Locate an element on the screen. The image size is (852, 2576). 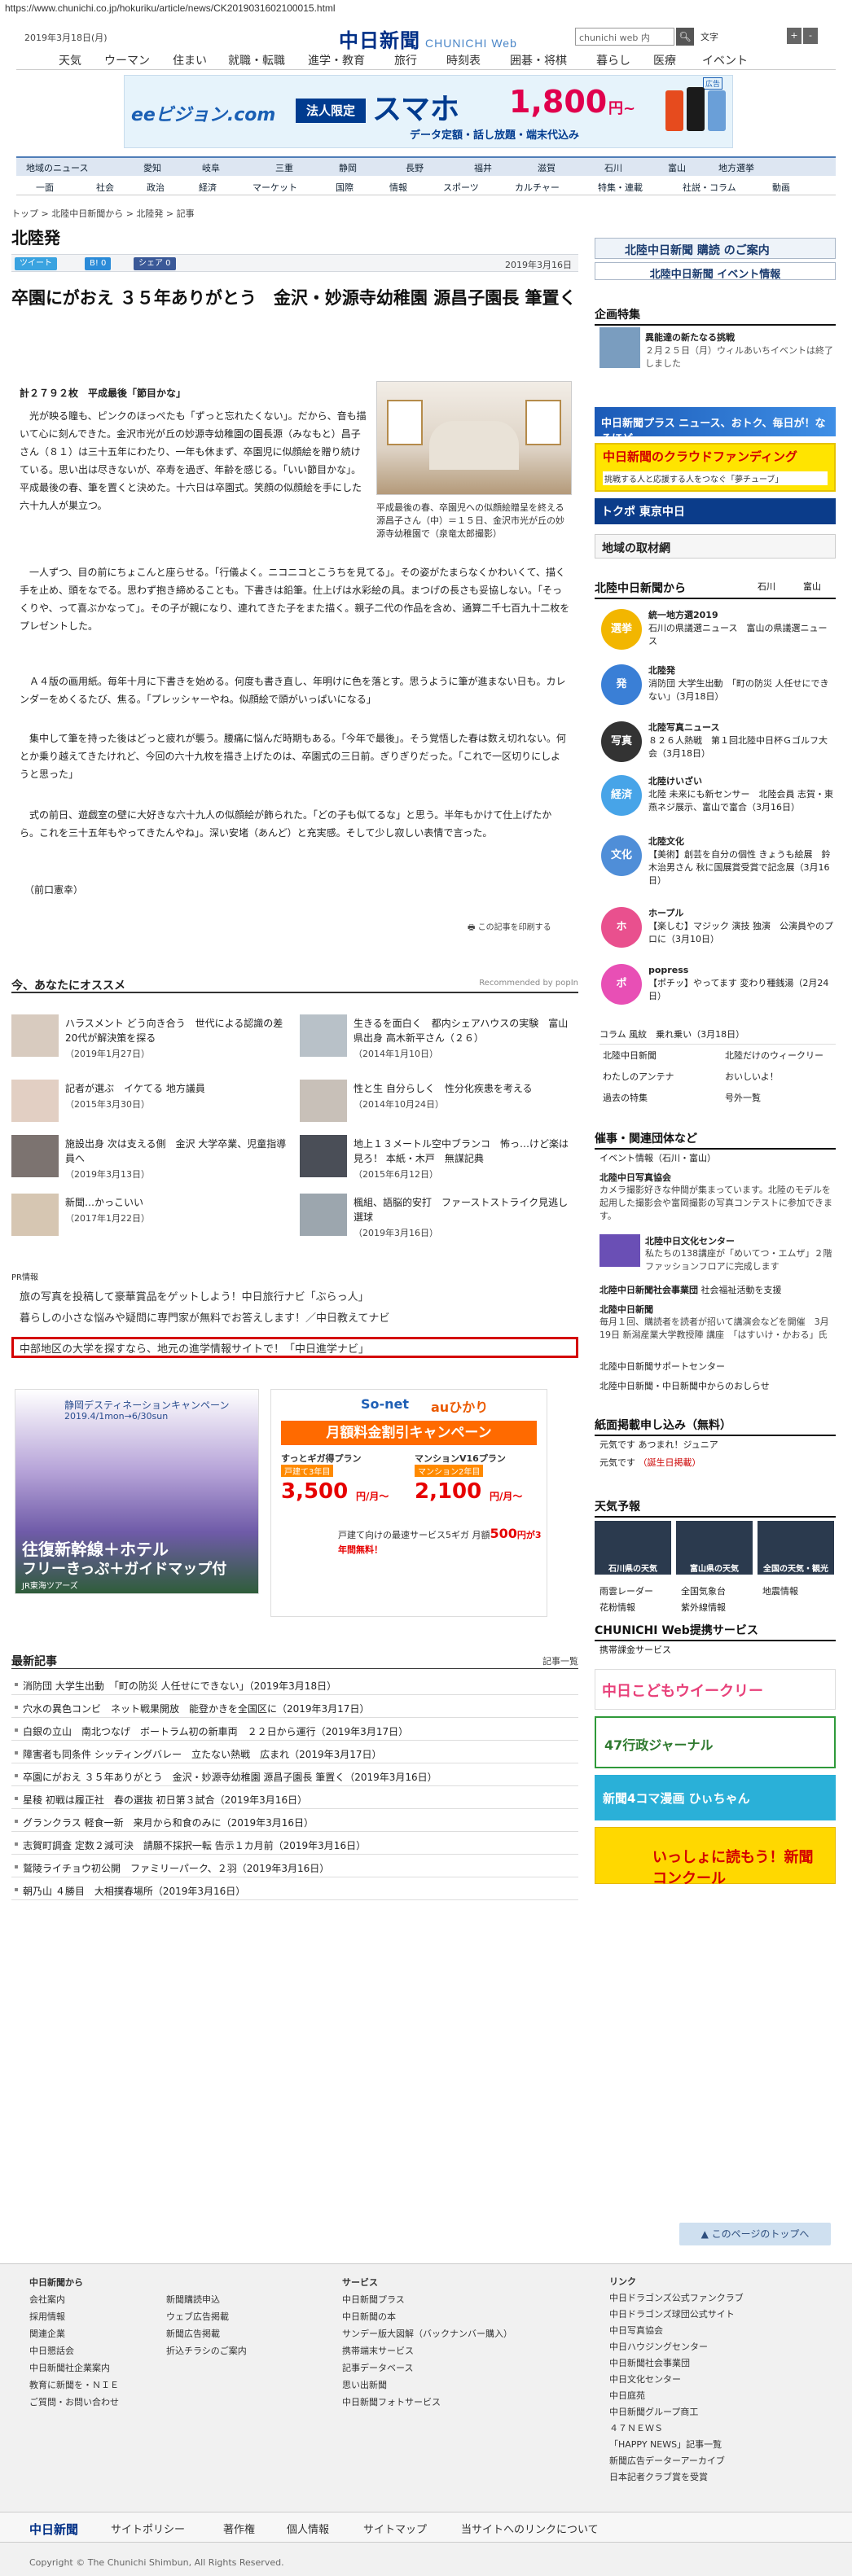
latest-item: 鷲陵ライチョウ初公開 ファミリーパーク、２羽（2019年3月16日） is located at coordinates (294, 1866).